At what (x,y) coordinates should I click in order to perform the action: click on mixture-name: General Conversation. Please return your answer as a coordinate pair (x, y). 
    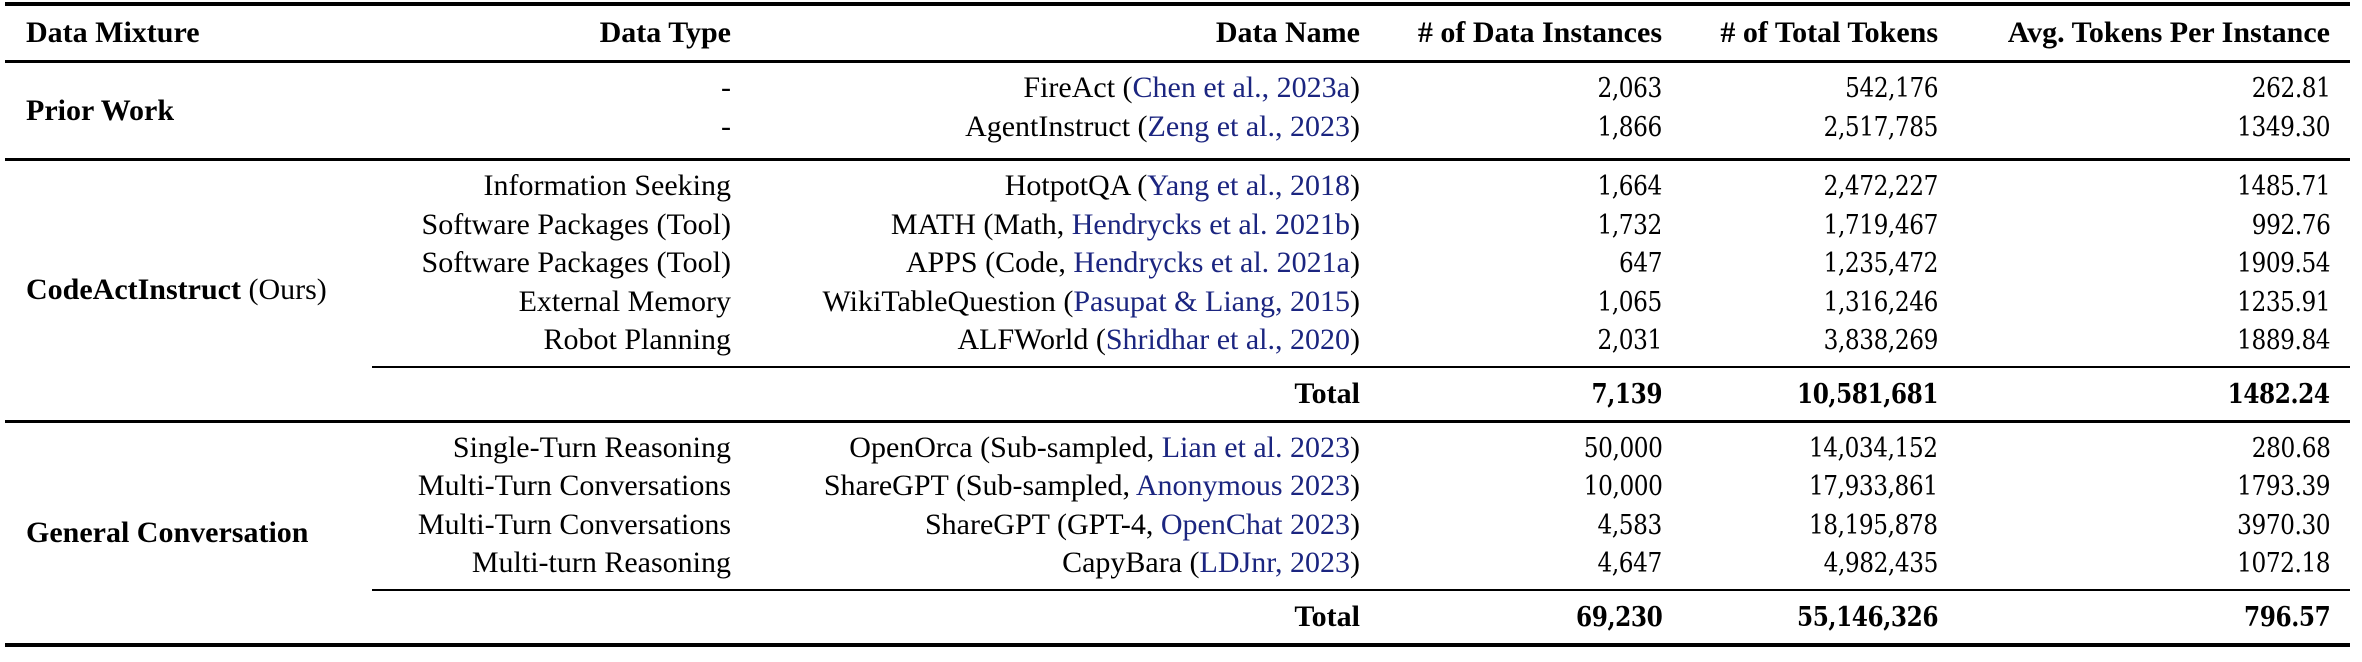
    Looking at the image, I should click on (167, 532).